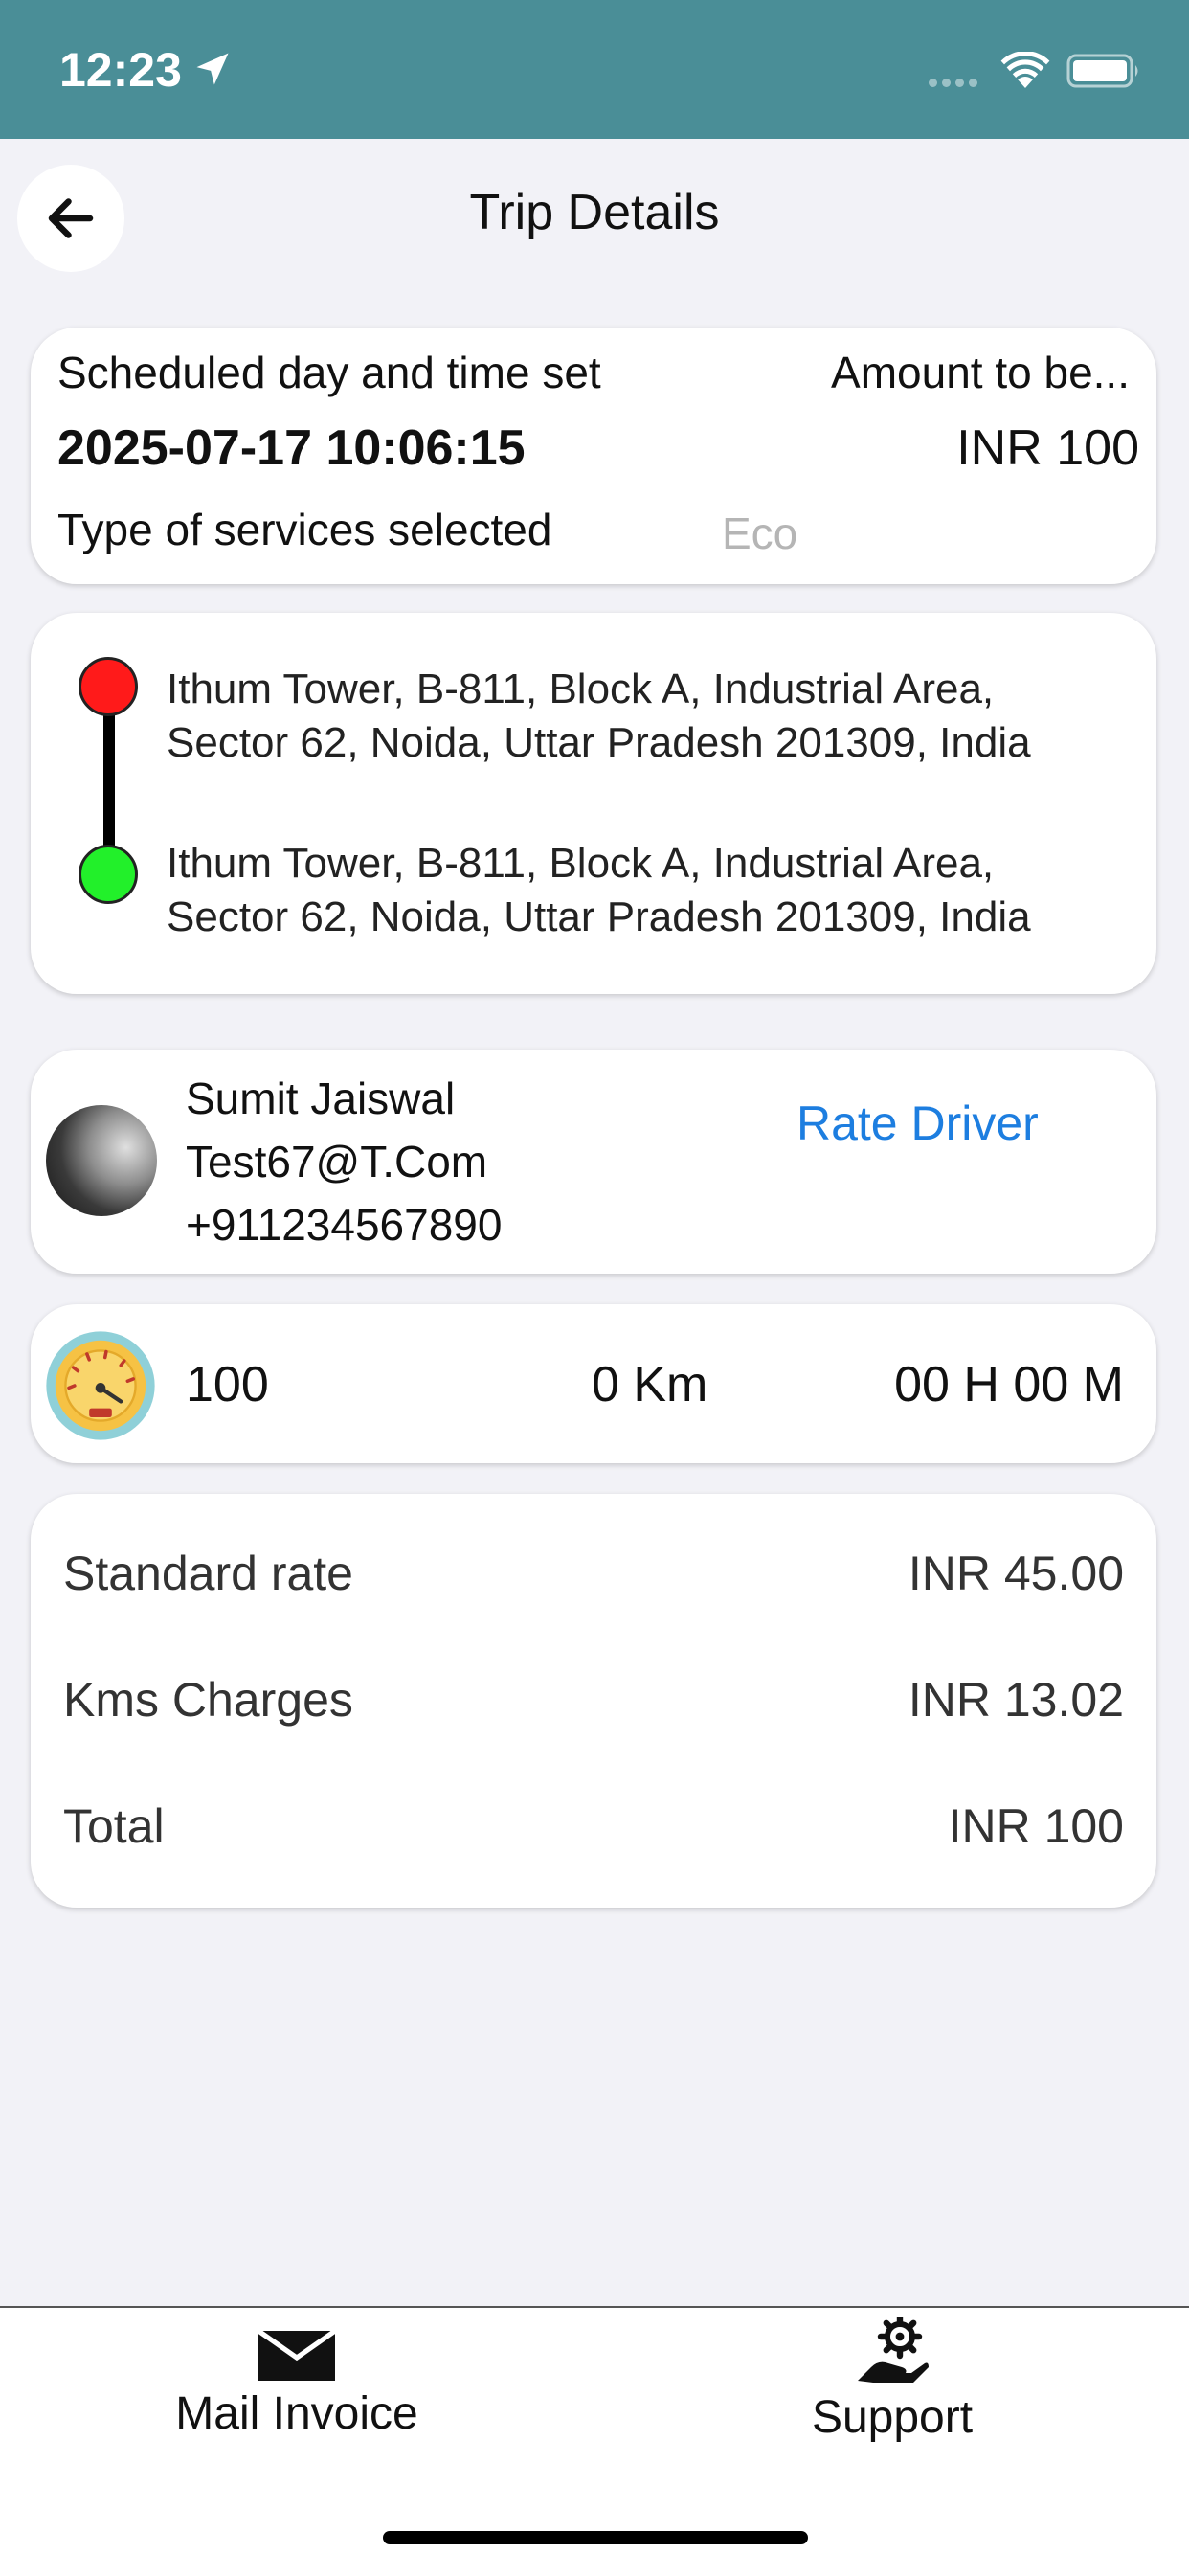  I want to click on signal-dots-icon, so click(955, 83).